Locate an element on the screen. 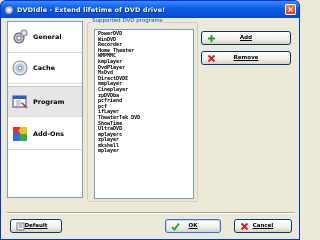  default-button-label: Default is located at coordinates (36, 226).